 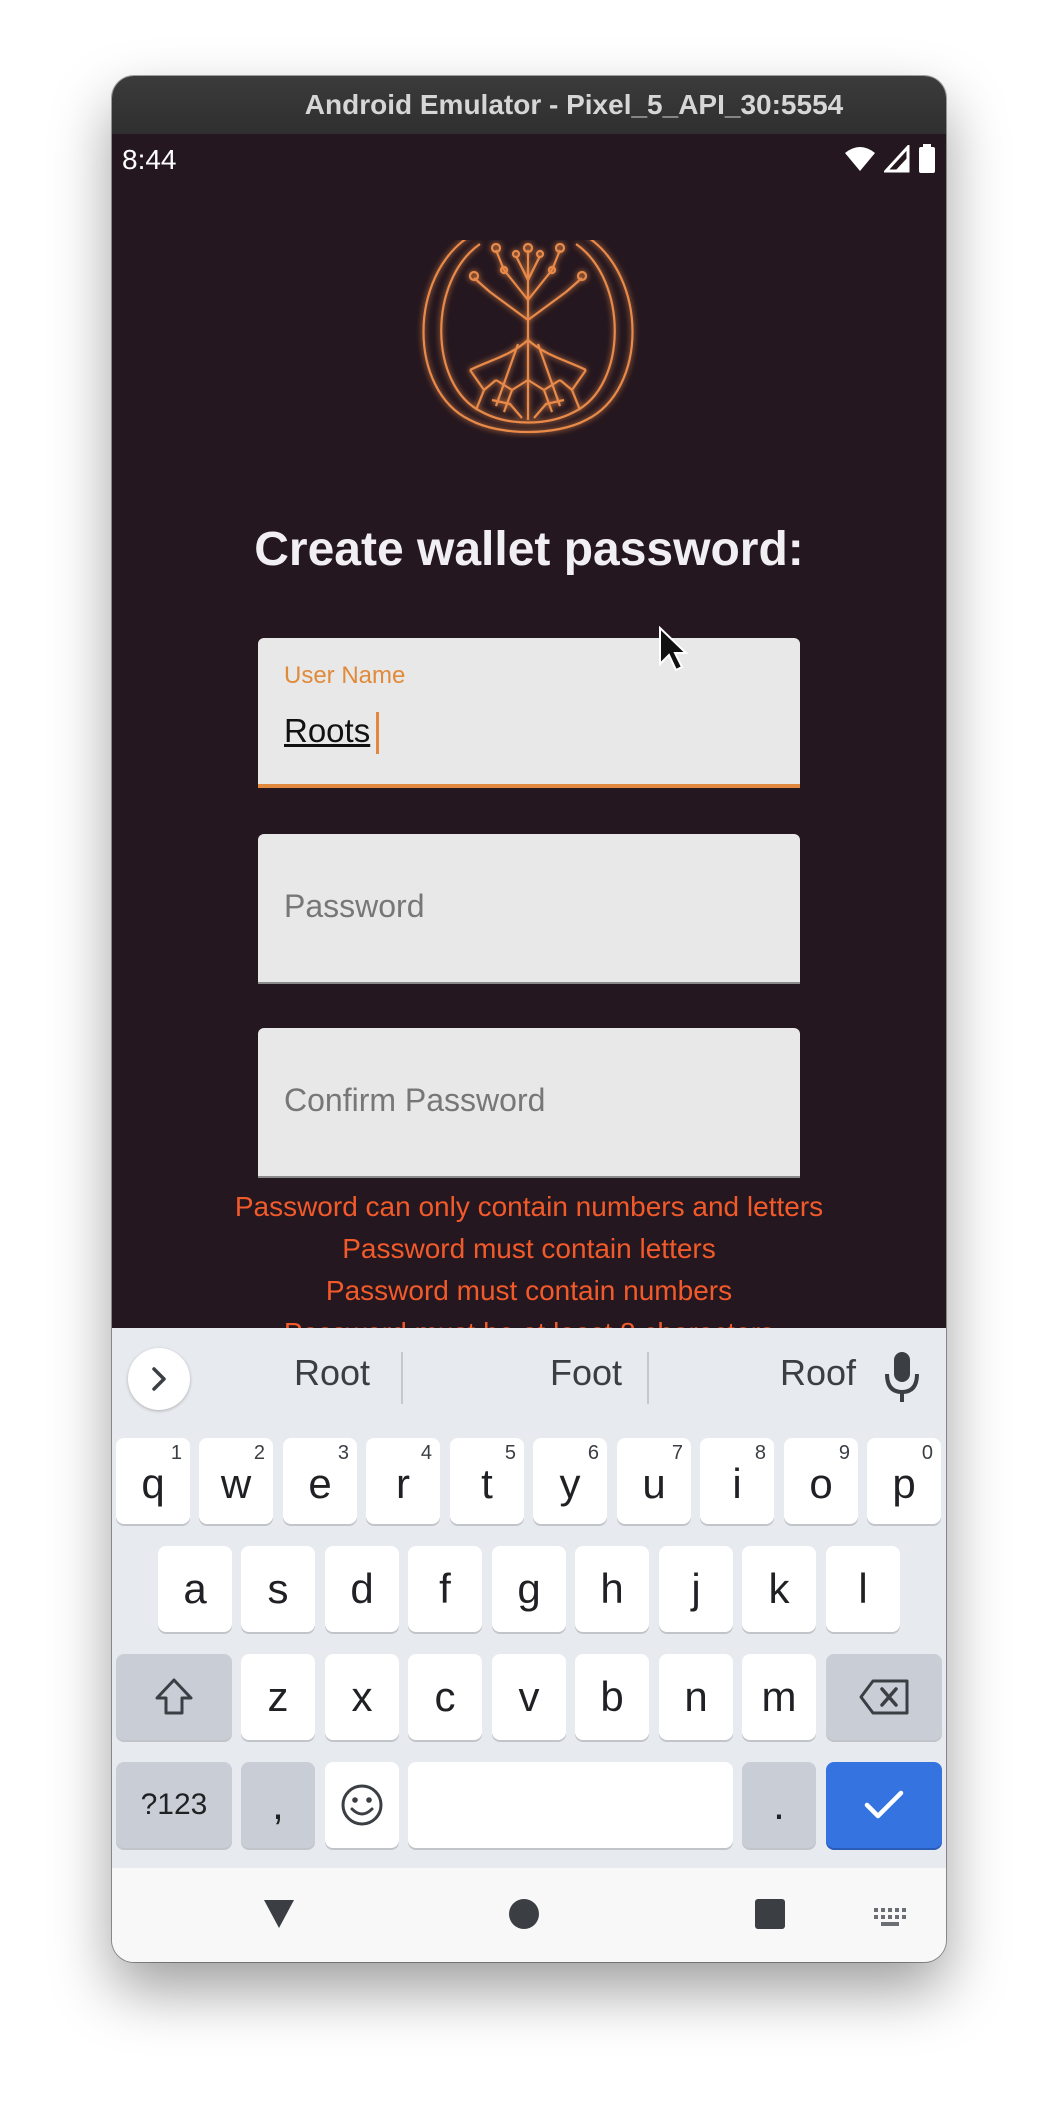 What do you see at coordinates (278, 1697) in the screenshot?
I see `key-z: z` at bounding box center [278, 1697].